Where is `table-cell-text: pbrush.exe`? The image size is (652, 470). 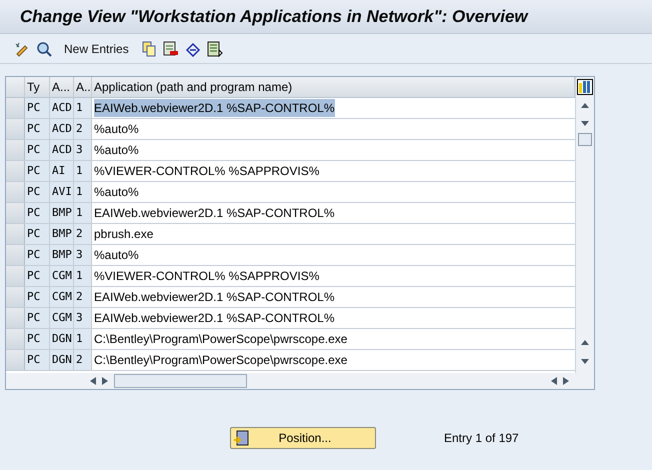 table-cell-text: pbrush.exe is located at coordinates (124, 234).